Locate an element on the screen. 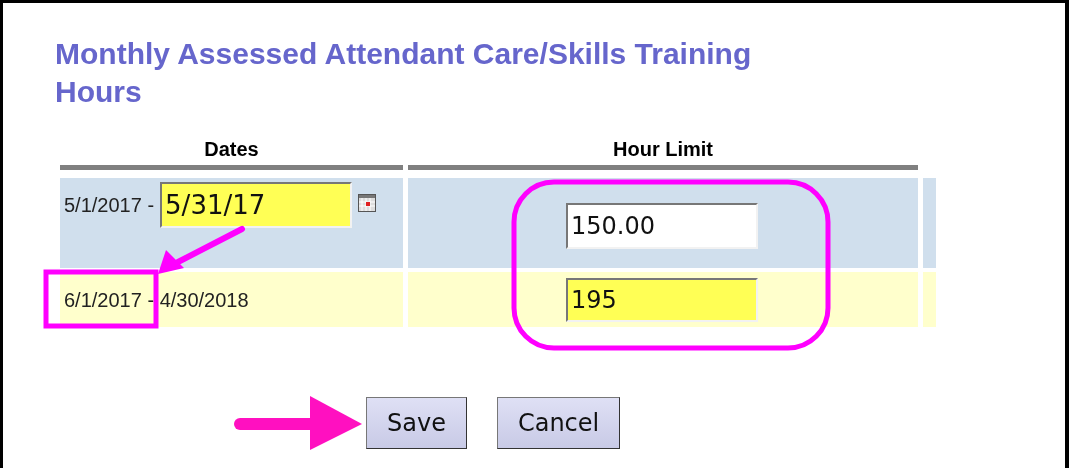 The width and height of the screenshot is (1069, 468). page-title: Monthly Assessed Attendant Care/Skills Training Hours is located at coordinates (404, 73).